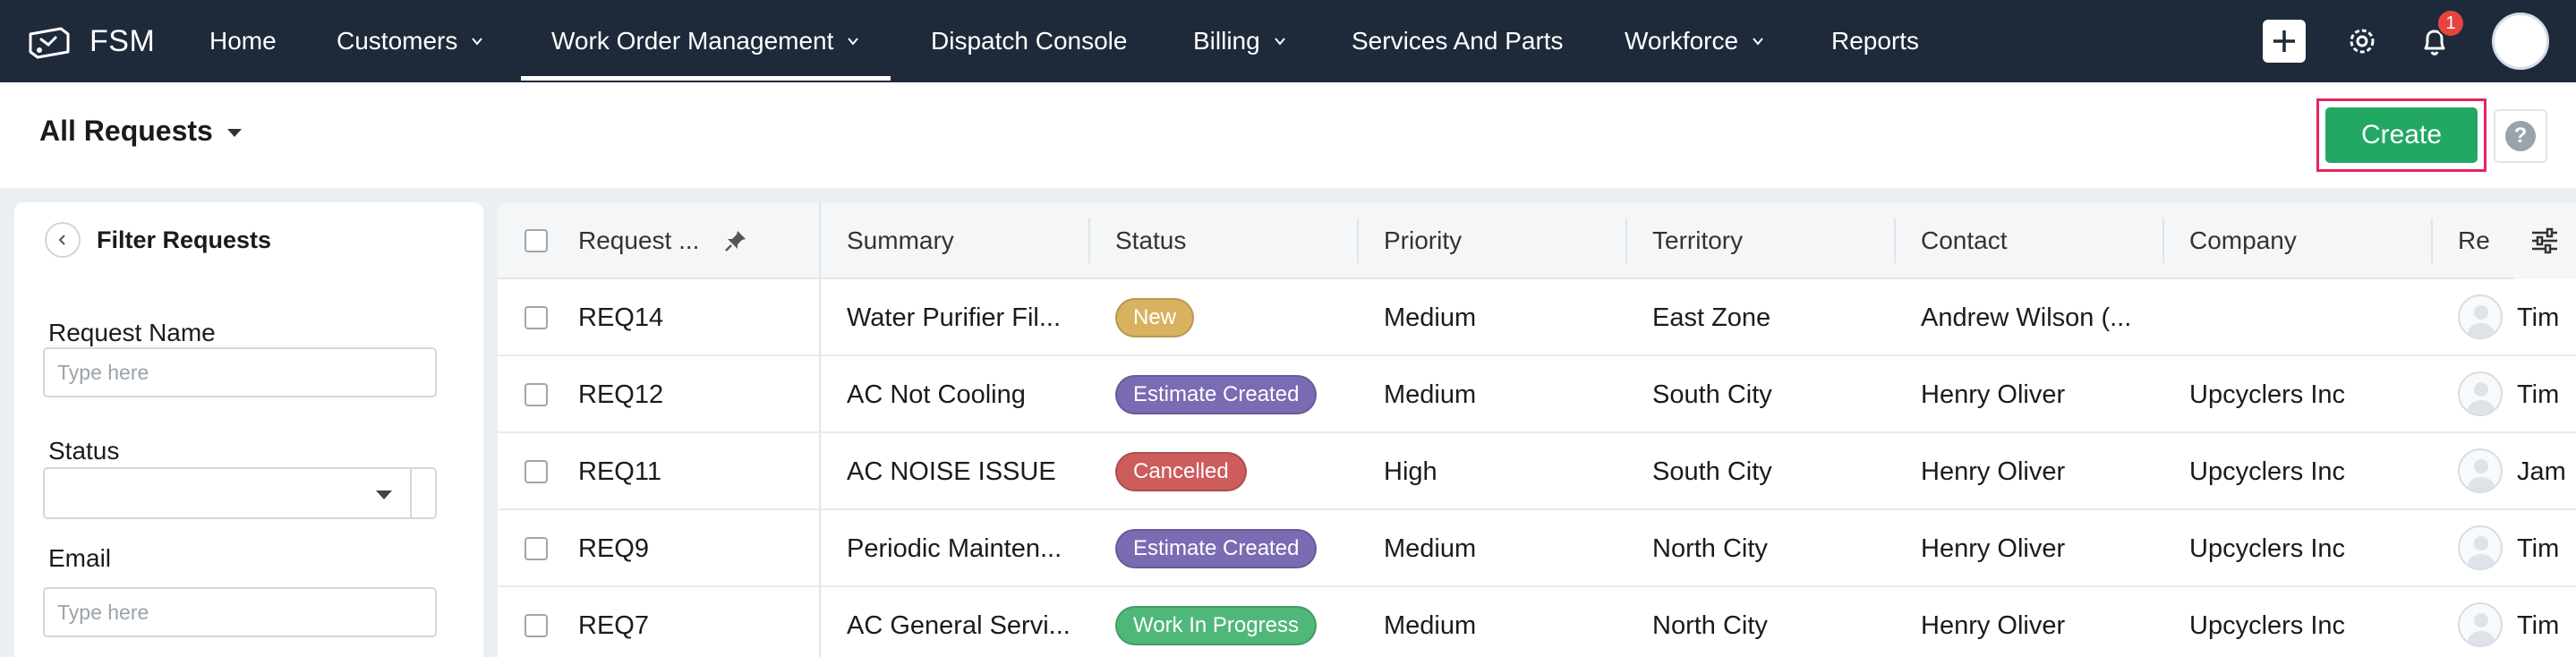 The image size is (2576, 657). Describe the element at coordinates (2284, 41) in the screenshot. I see `quick-create-button` at that location.